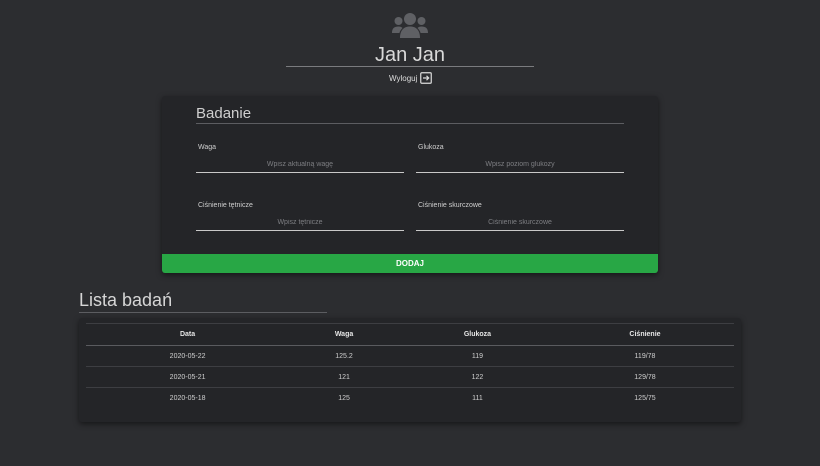  I want to click on arterial-pressure-input, so click(300, 223).